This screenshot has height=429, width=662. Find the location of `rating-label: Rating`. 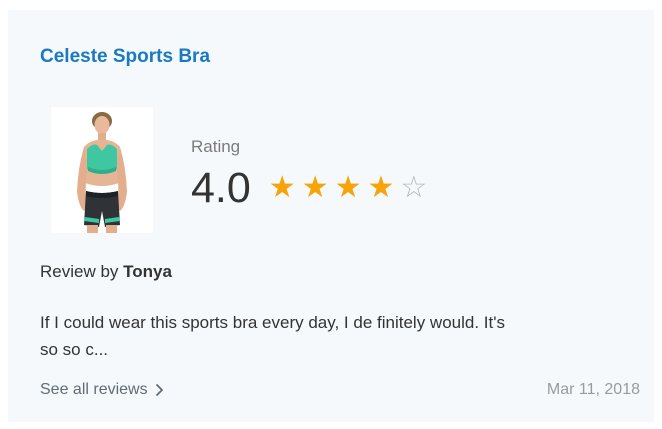

rating-label: Rating is located at coordinates (216, 146).